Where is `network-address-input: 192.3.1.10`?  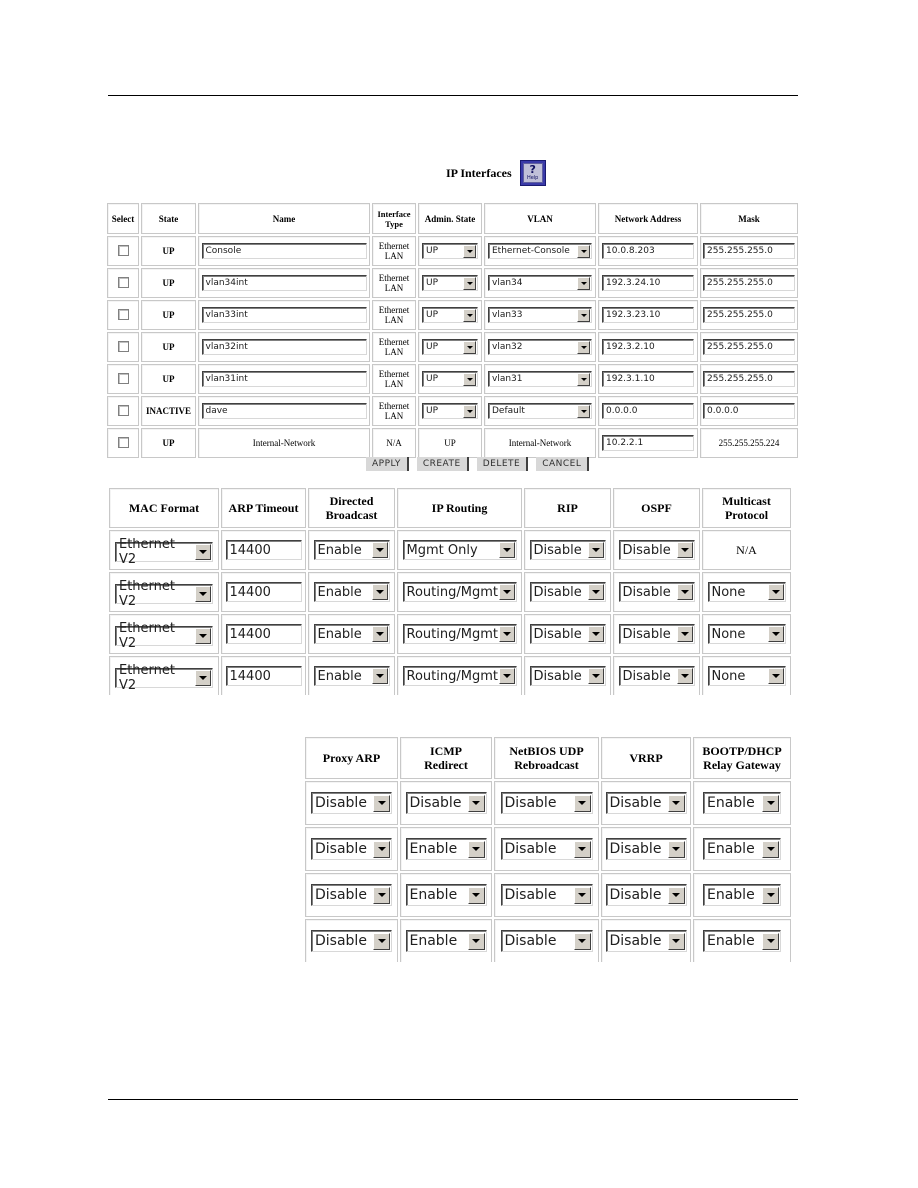 network-address-input: 192.3.1.10 is located at coordinates (648, 379).